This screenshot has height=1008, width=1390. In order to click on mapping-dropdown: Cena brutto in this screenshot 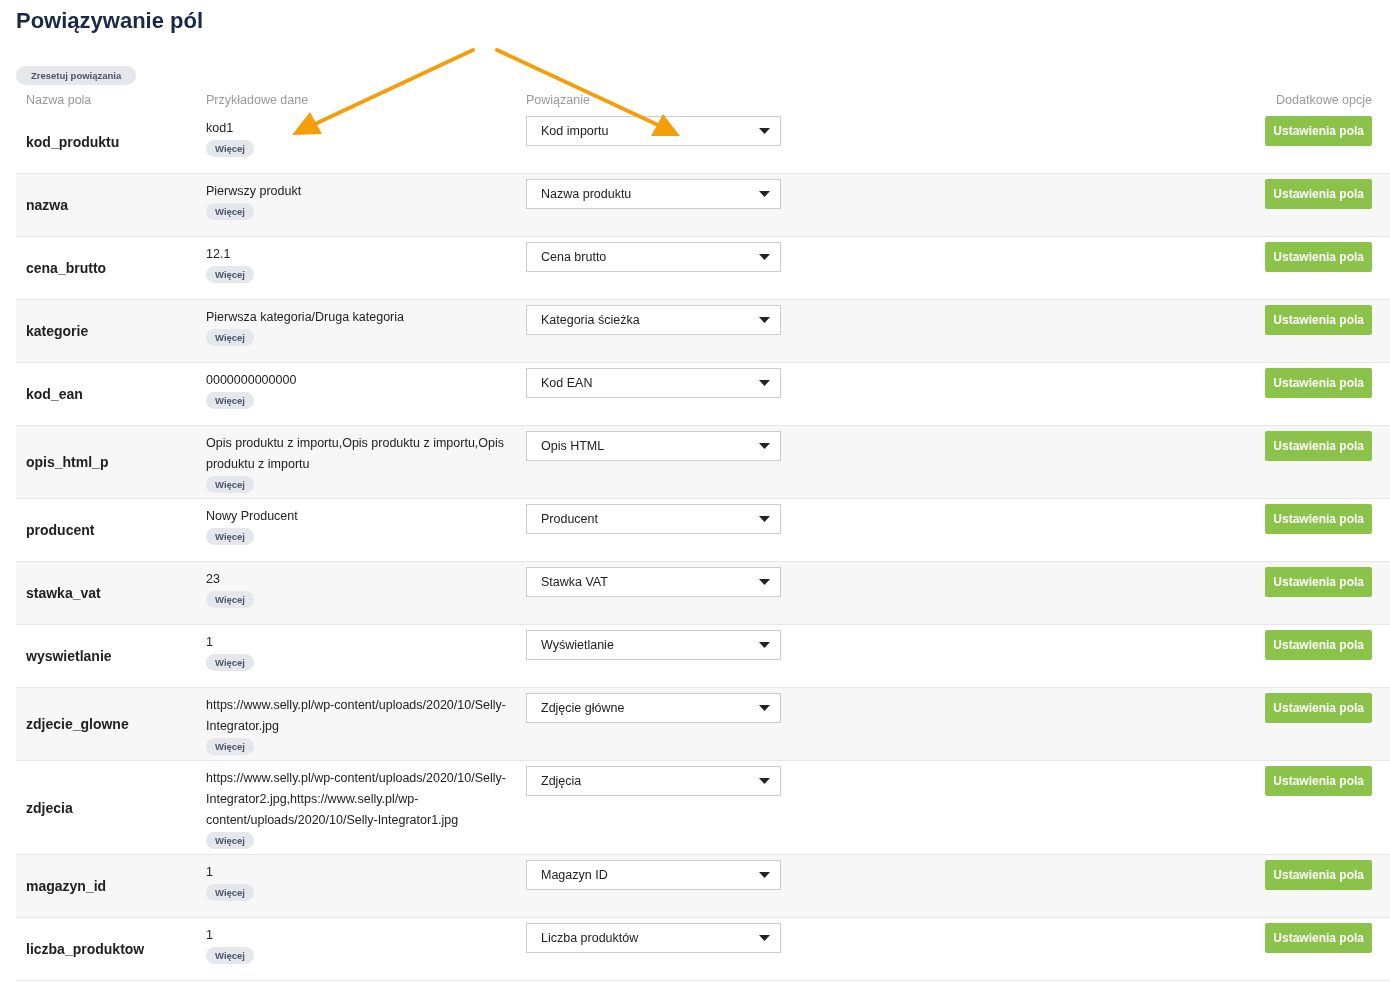, I will do `click(653, 257)`.